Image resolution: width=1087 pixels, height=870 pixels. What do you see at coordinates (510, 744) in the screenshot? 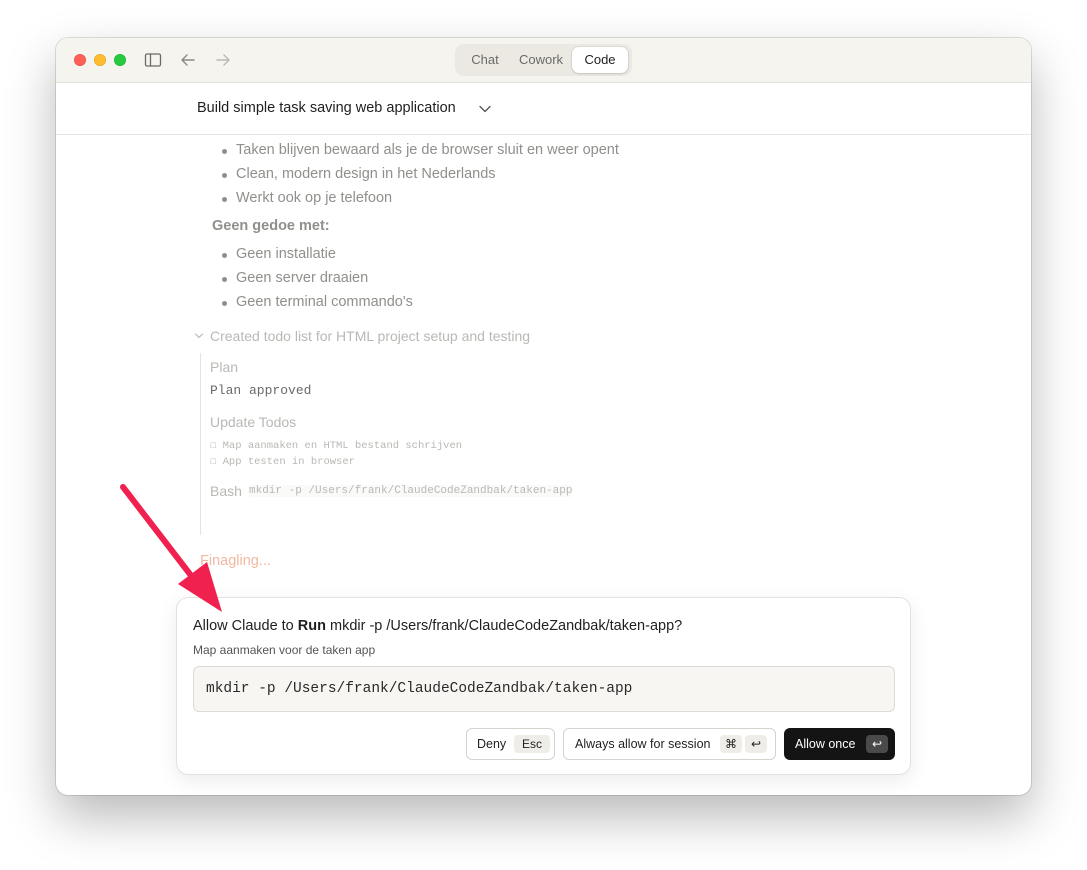
I see `deny-button: Deny Esc` at bounding box center [510, 744].